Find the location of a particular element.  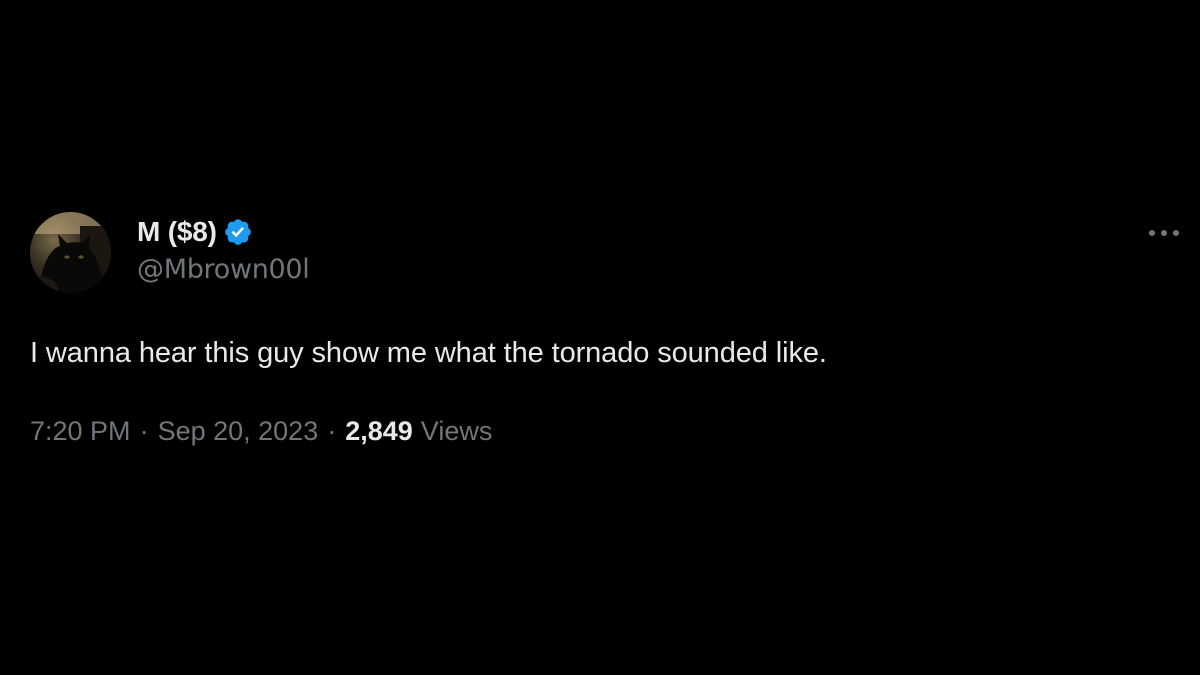

black-cat-avatar-icon is located at coordinates (70, 252).